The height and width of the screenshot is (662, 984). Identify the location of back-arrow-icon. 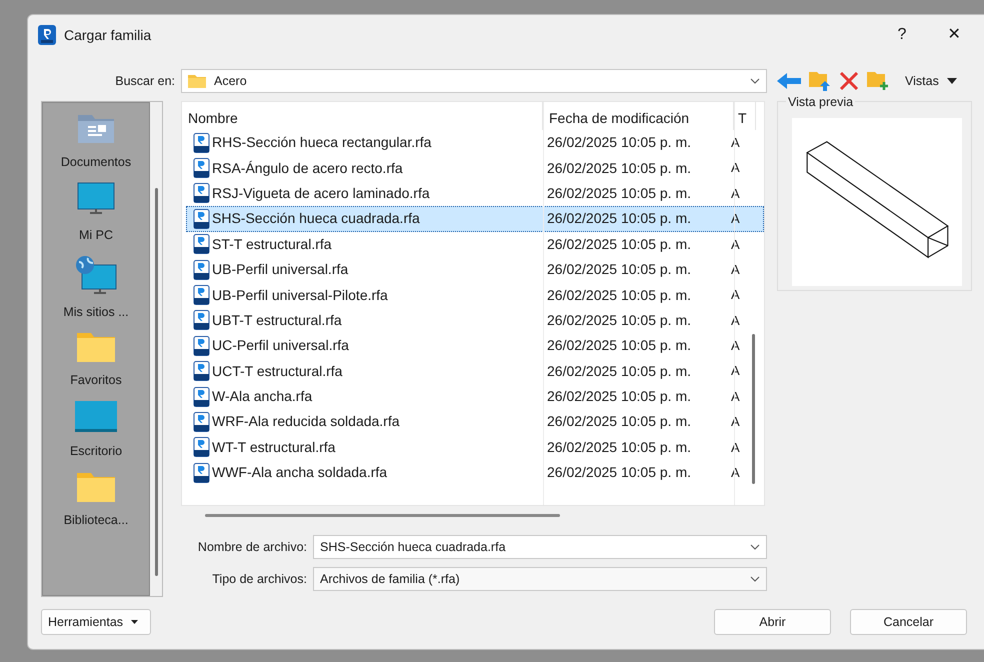
(789, 81).